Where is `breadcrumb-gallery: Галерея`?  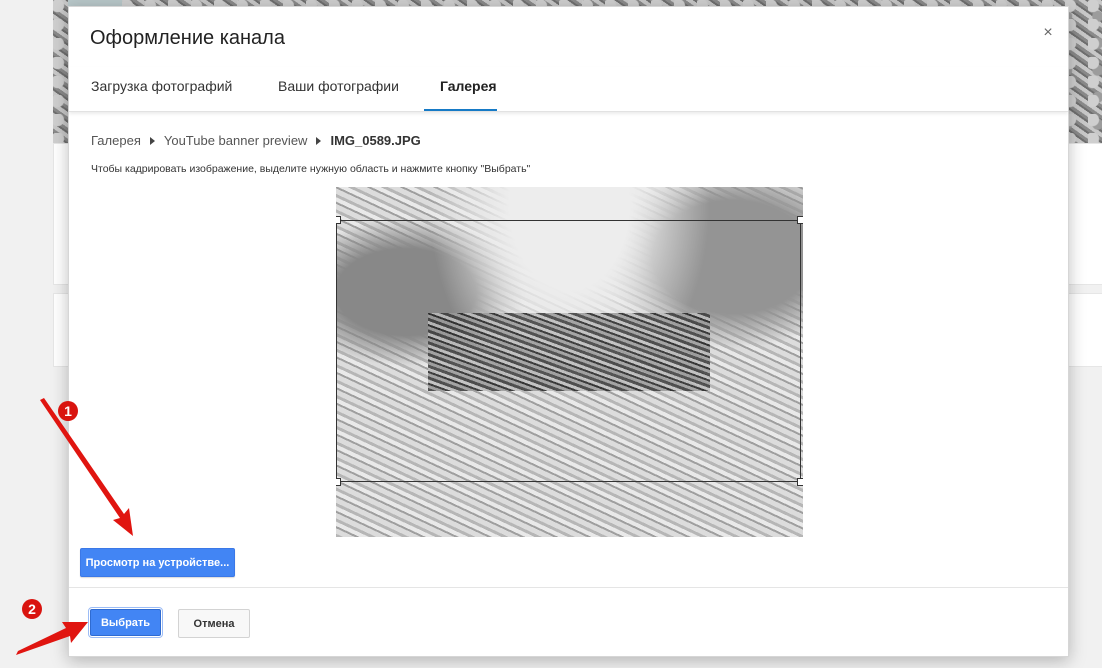 breadcrumb-gallery: Галерея is located at coordinates (116, 140).